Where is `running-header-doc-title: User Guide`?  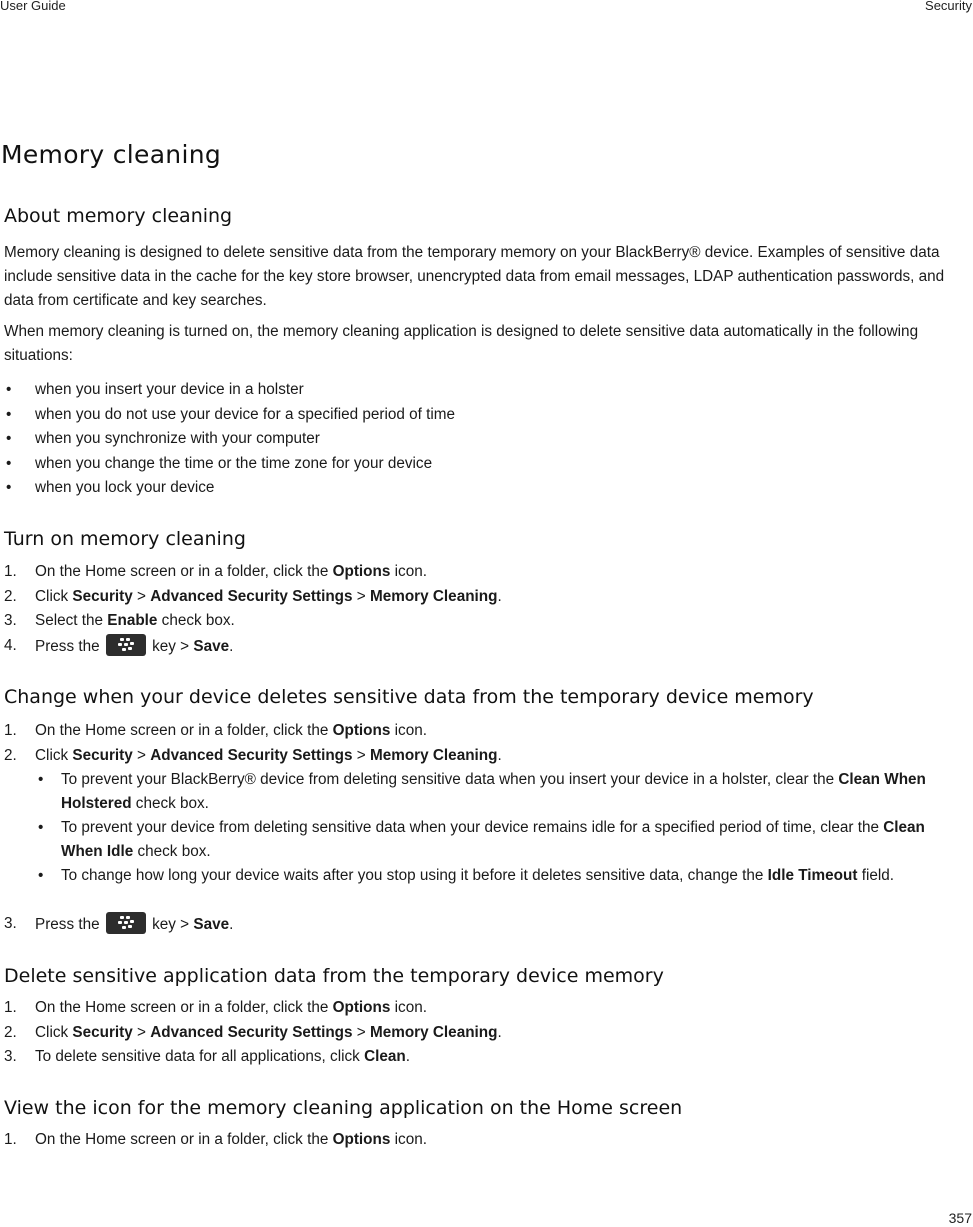 running-header-doc-title: User Guide is located at coordinates (33, 6).